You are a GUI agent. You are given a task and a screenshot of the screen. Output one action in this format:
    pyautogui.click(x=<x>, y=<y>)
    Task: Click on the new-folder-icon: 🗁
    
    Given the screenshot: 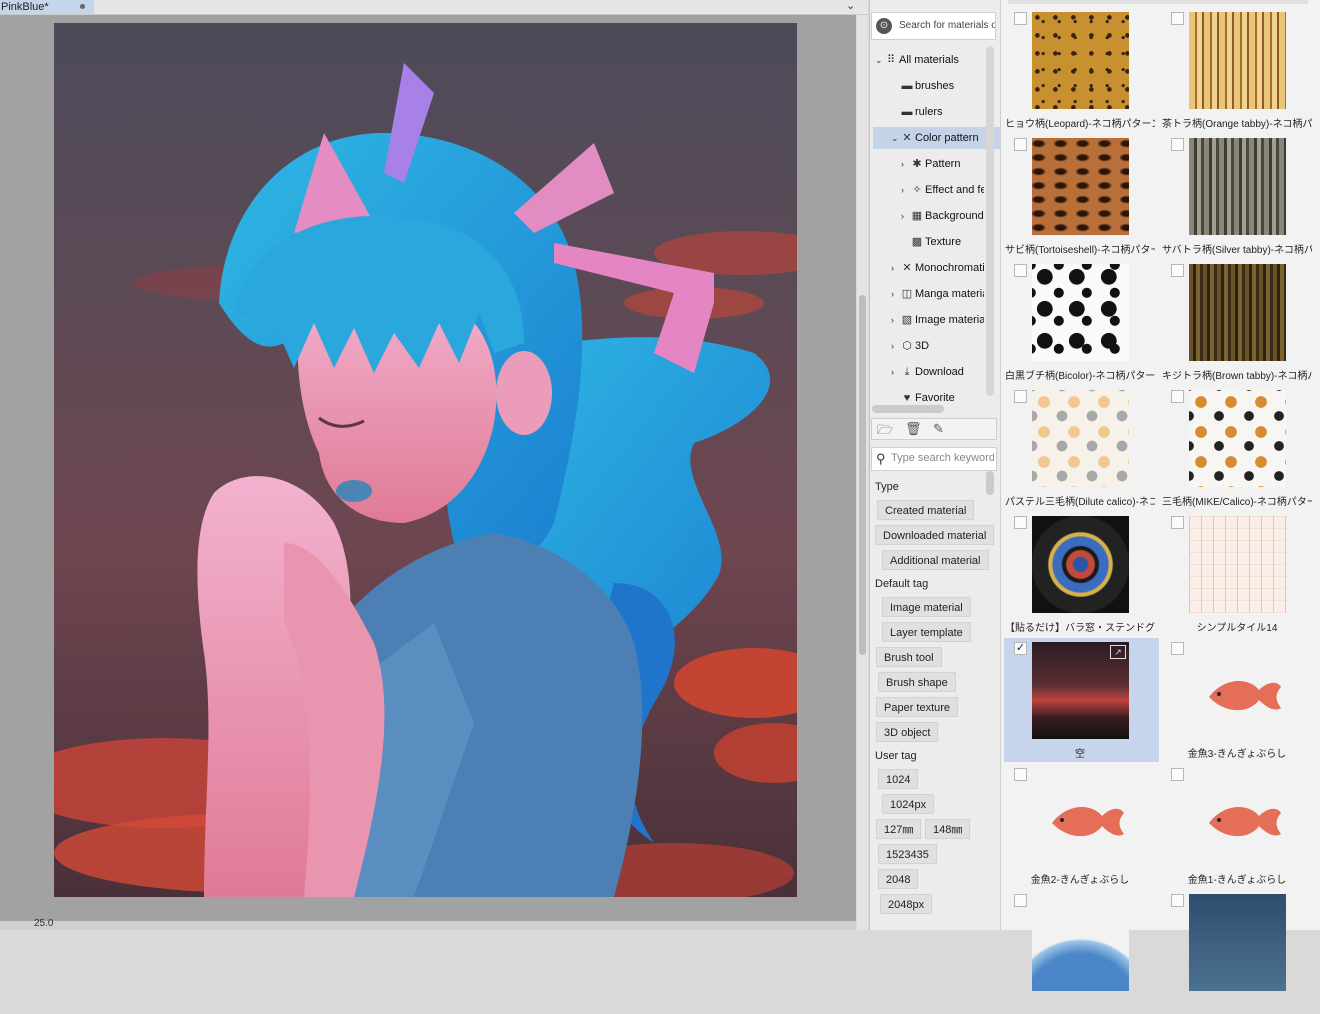 What is the action you would take?
    pyautogui.click(x=885, y=432)
    